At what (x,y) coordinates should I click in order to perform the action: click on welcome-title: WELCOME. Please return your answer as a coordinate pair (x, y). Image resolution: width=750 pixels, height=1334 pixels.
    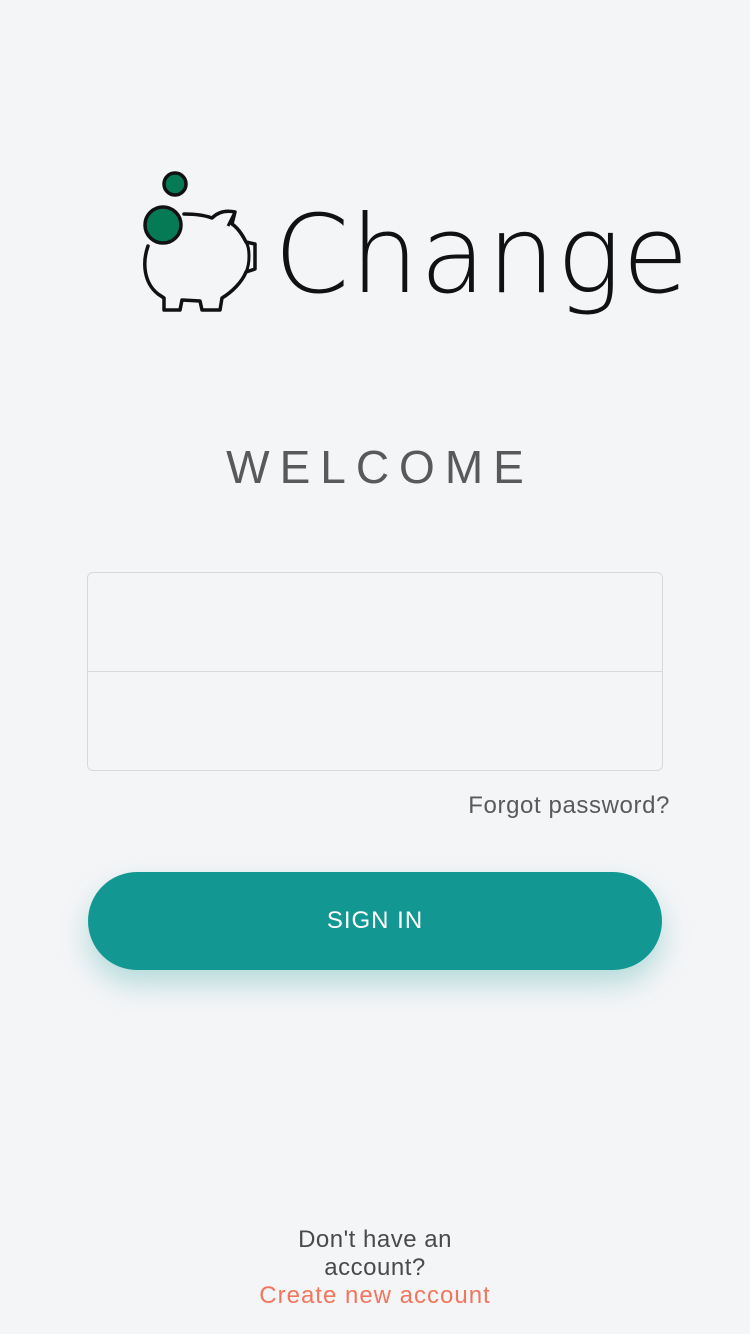
    Looking at the image, I should click on (380, 467).